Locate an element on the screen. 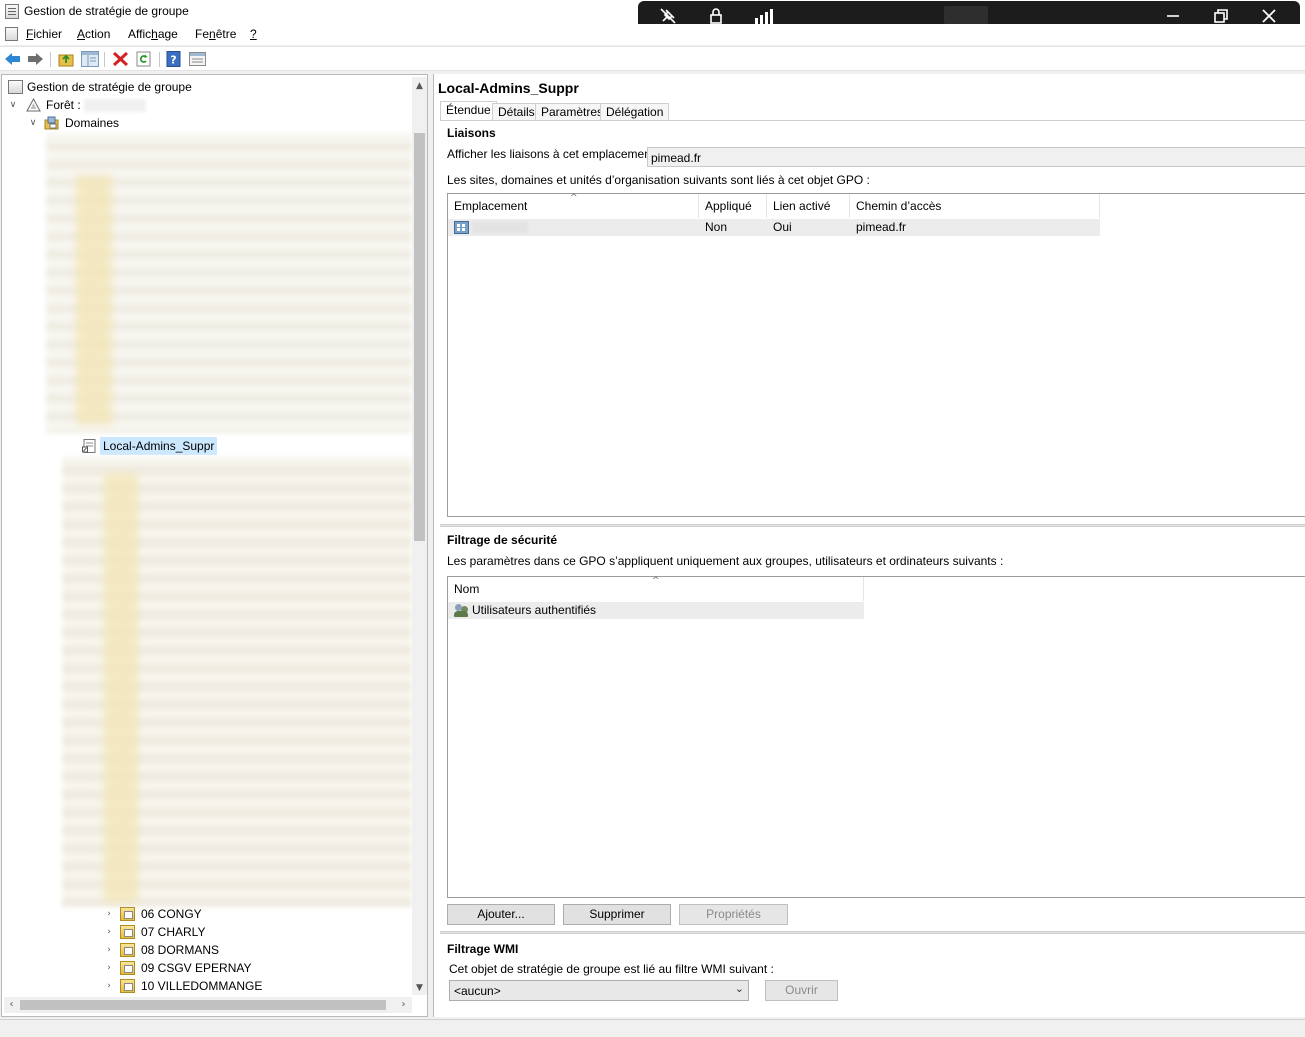  menu-bar: Fichier Action Affichage Fenêtre ? is located at coordinates (652, 34).